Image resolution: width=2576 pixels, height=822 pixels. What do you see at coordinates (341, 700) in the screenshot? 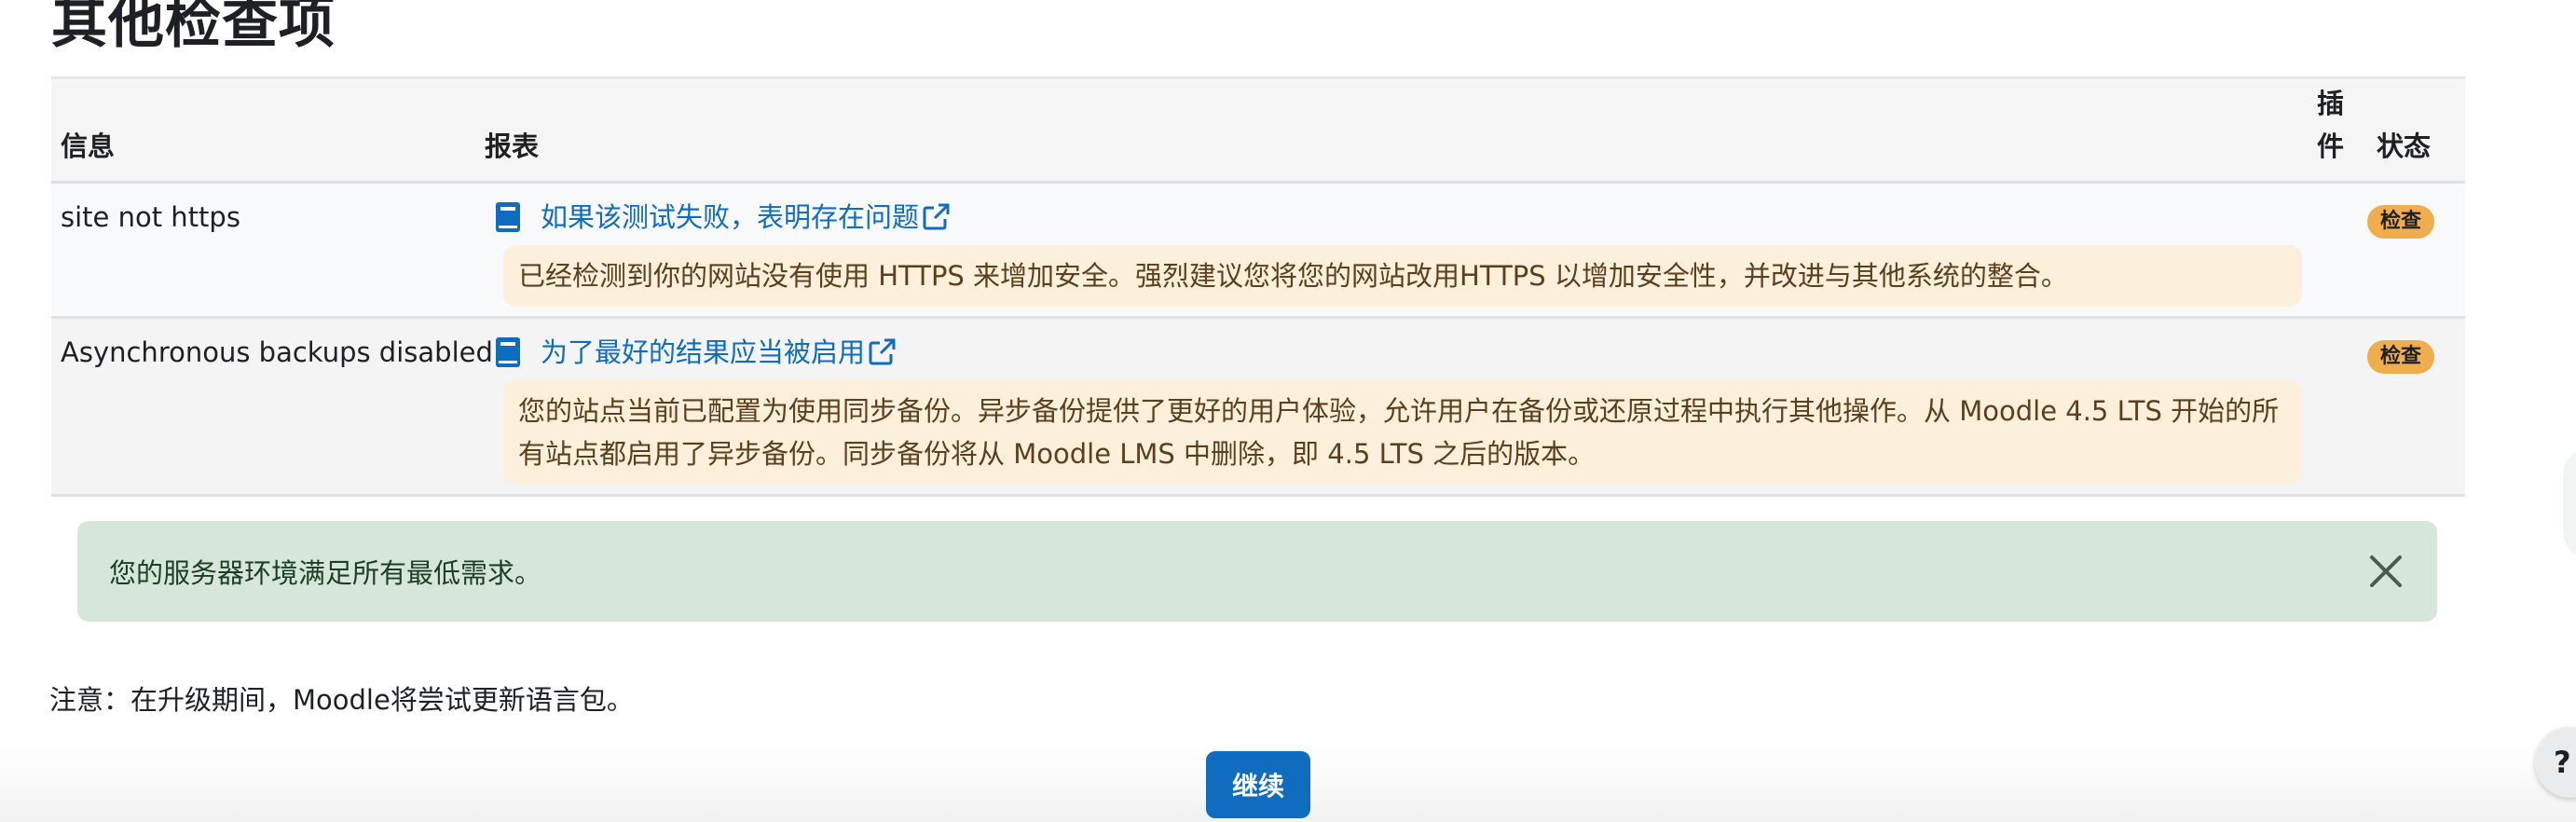
I see `upgrade-note: 注意：在升级期间，Moodle将尝试更新语言包。` at bounding box center [341, 700].